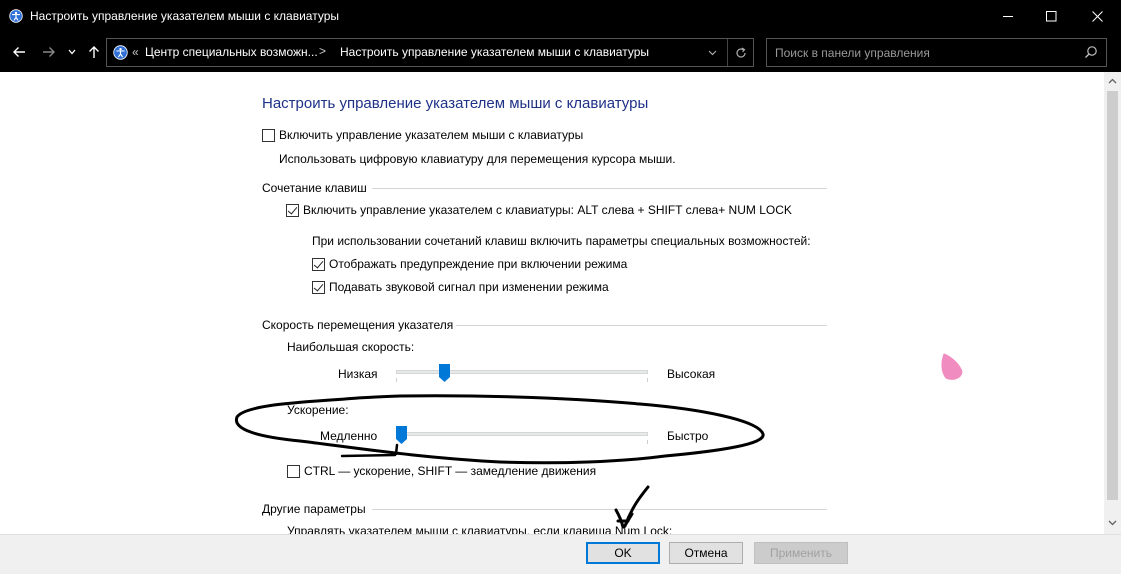 The image size is (1121, 574). Describe the element at coordinates (268, 135) in the screenshot. I see `enable-mouse-keys-checkbox` at that location.